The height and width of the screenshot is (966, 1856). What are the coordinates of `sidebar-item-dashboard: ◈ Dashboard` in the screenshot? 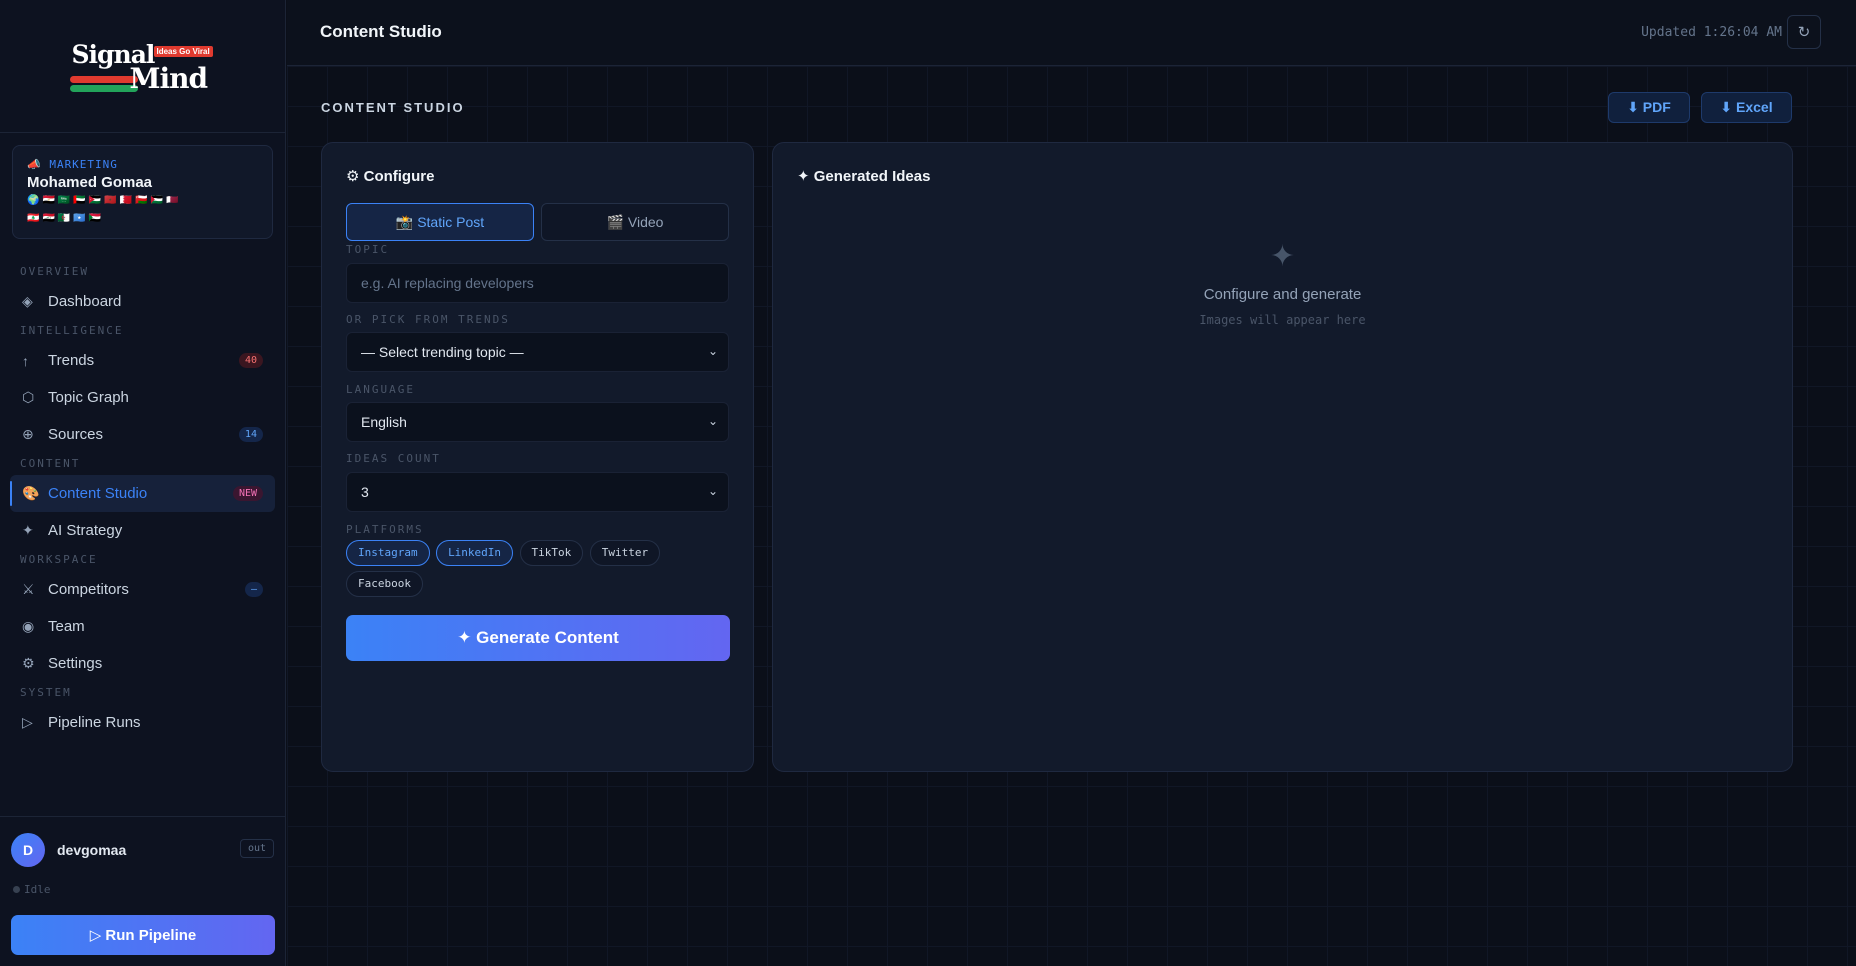 It's located at (142, 301).